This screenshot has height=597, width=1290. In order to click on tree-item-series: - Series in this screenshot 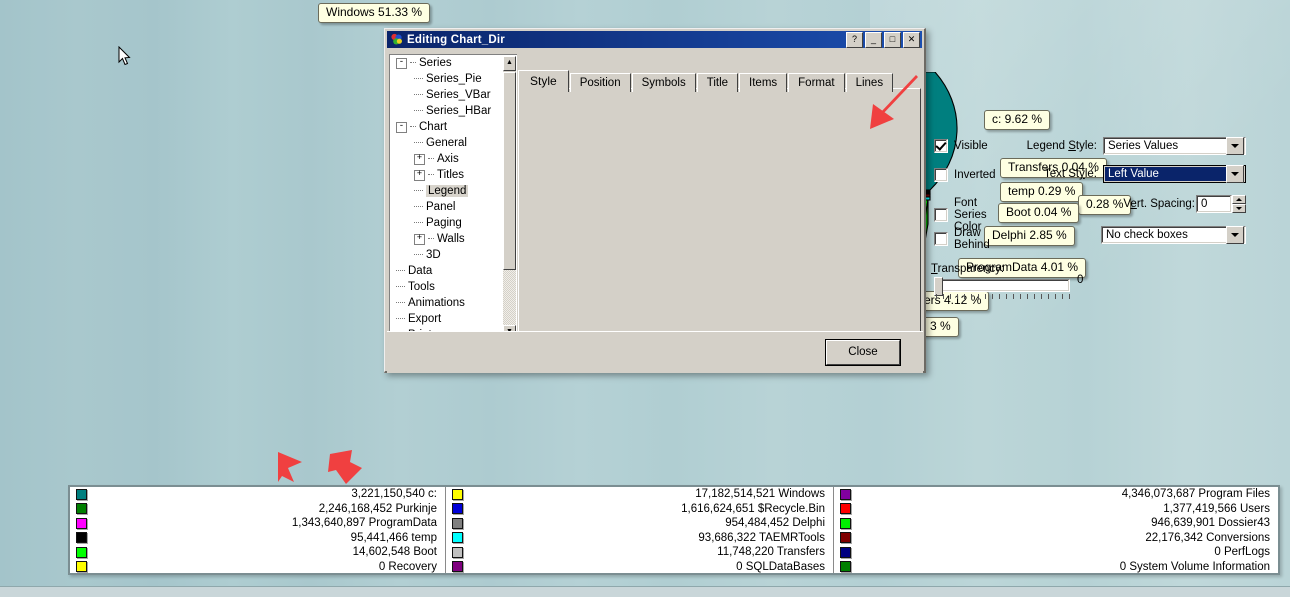, I will do `click(446, 63)`.